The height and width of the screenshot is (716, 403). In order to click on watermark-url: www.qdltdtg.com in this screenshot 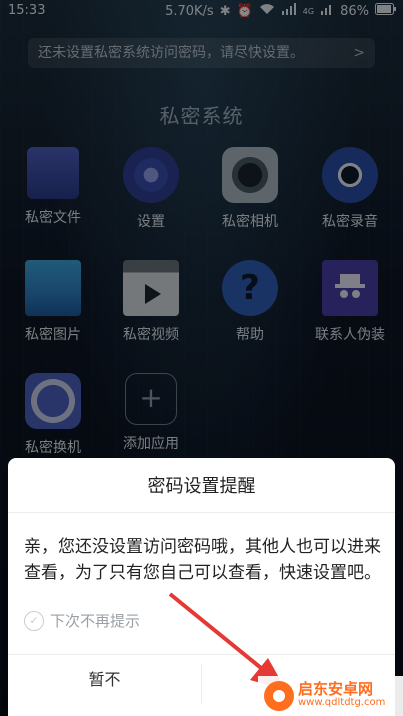, I will do `click(342, 702)`.